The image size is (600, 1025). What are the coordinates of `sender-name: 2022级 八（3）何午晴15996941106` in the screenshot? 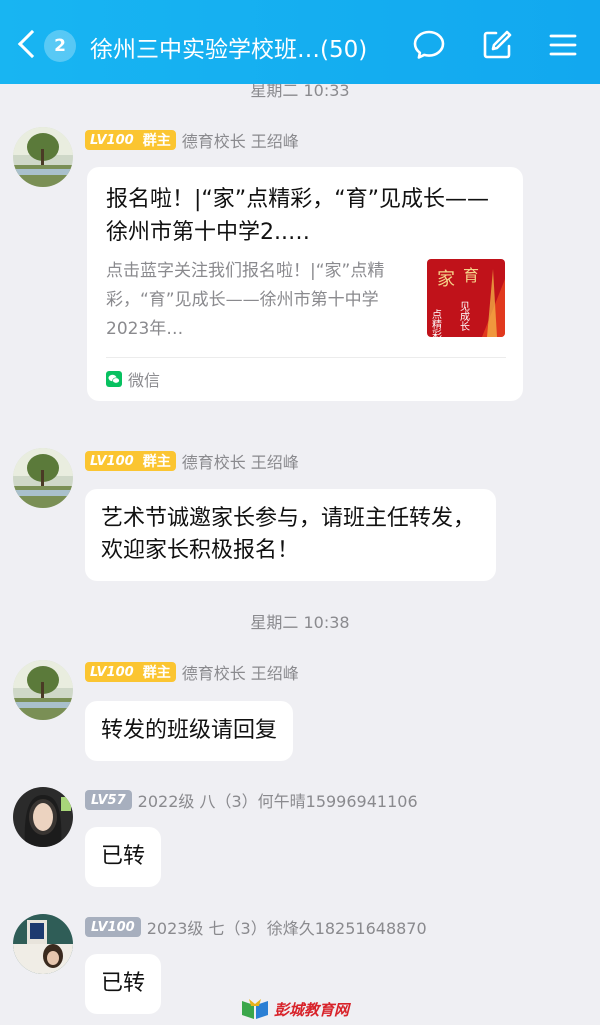 It's located at (278, 800).